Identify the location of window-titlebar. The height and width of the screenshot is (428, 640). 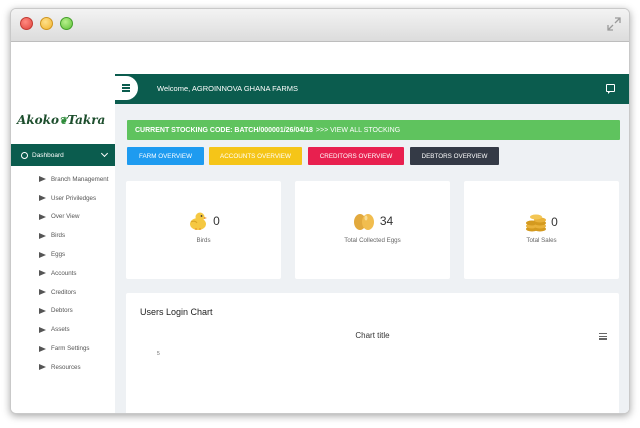
(320, 25).